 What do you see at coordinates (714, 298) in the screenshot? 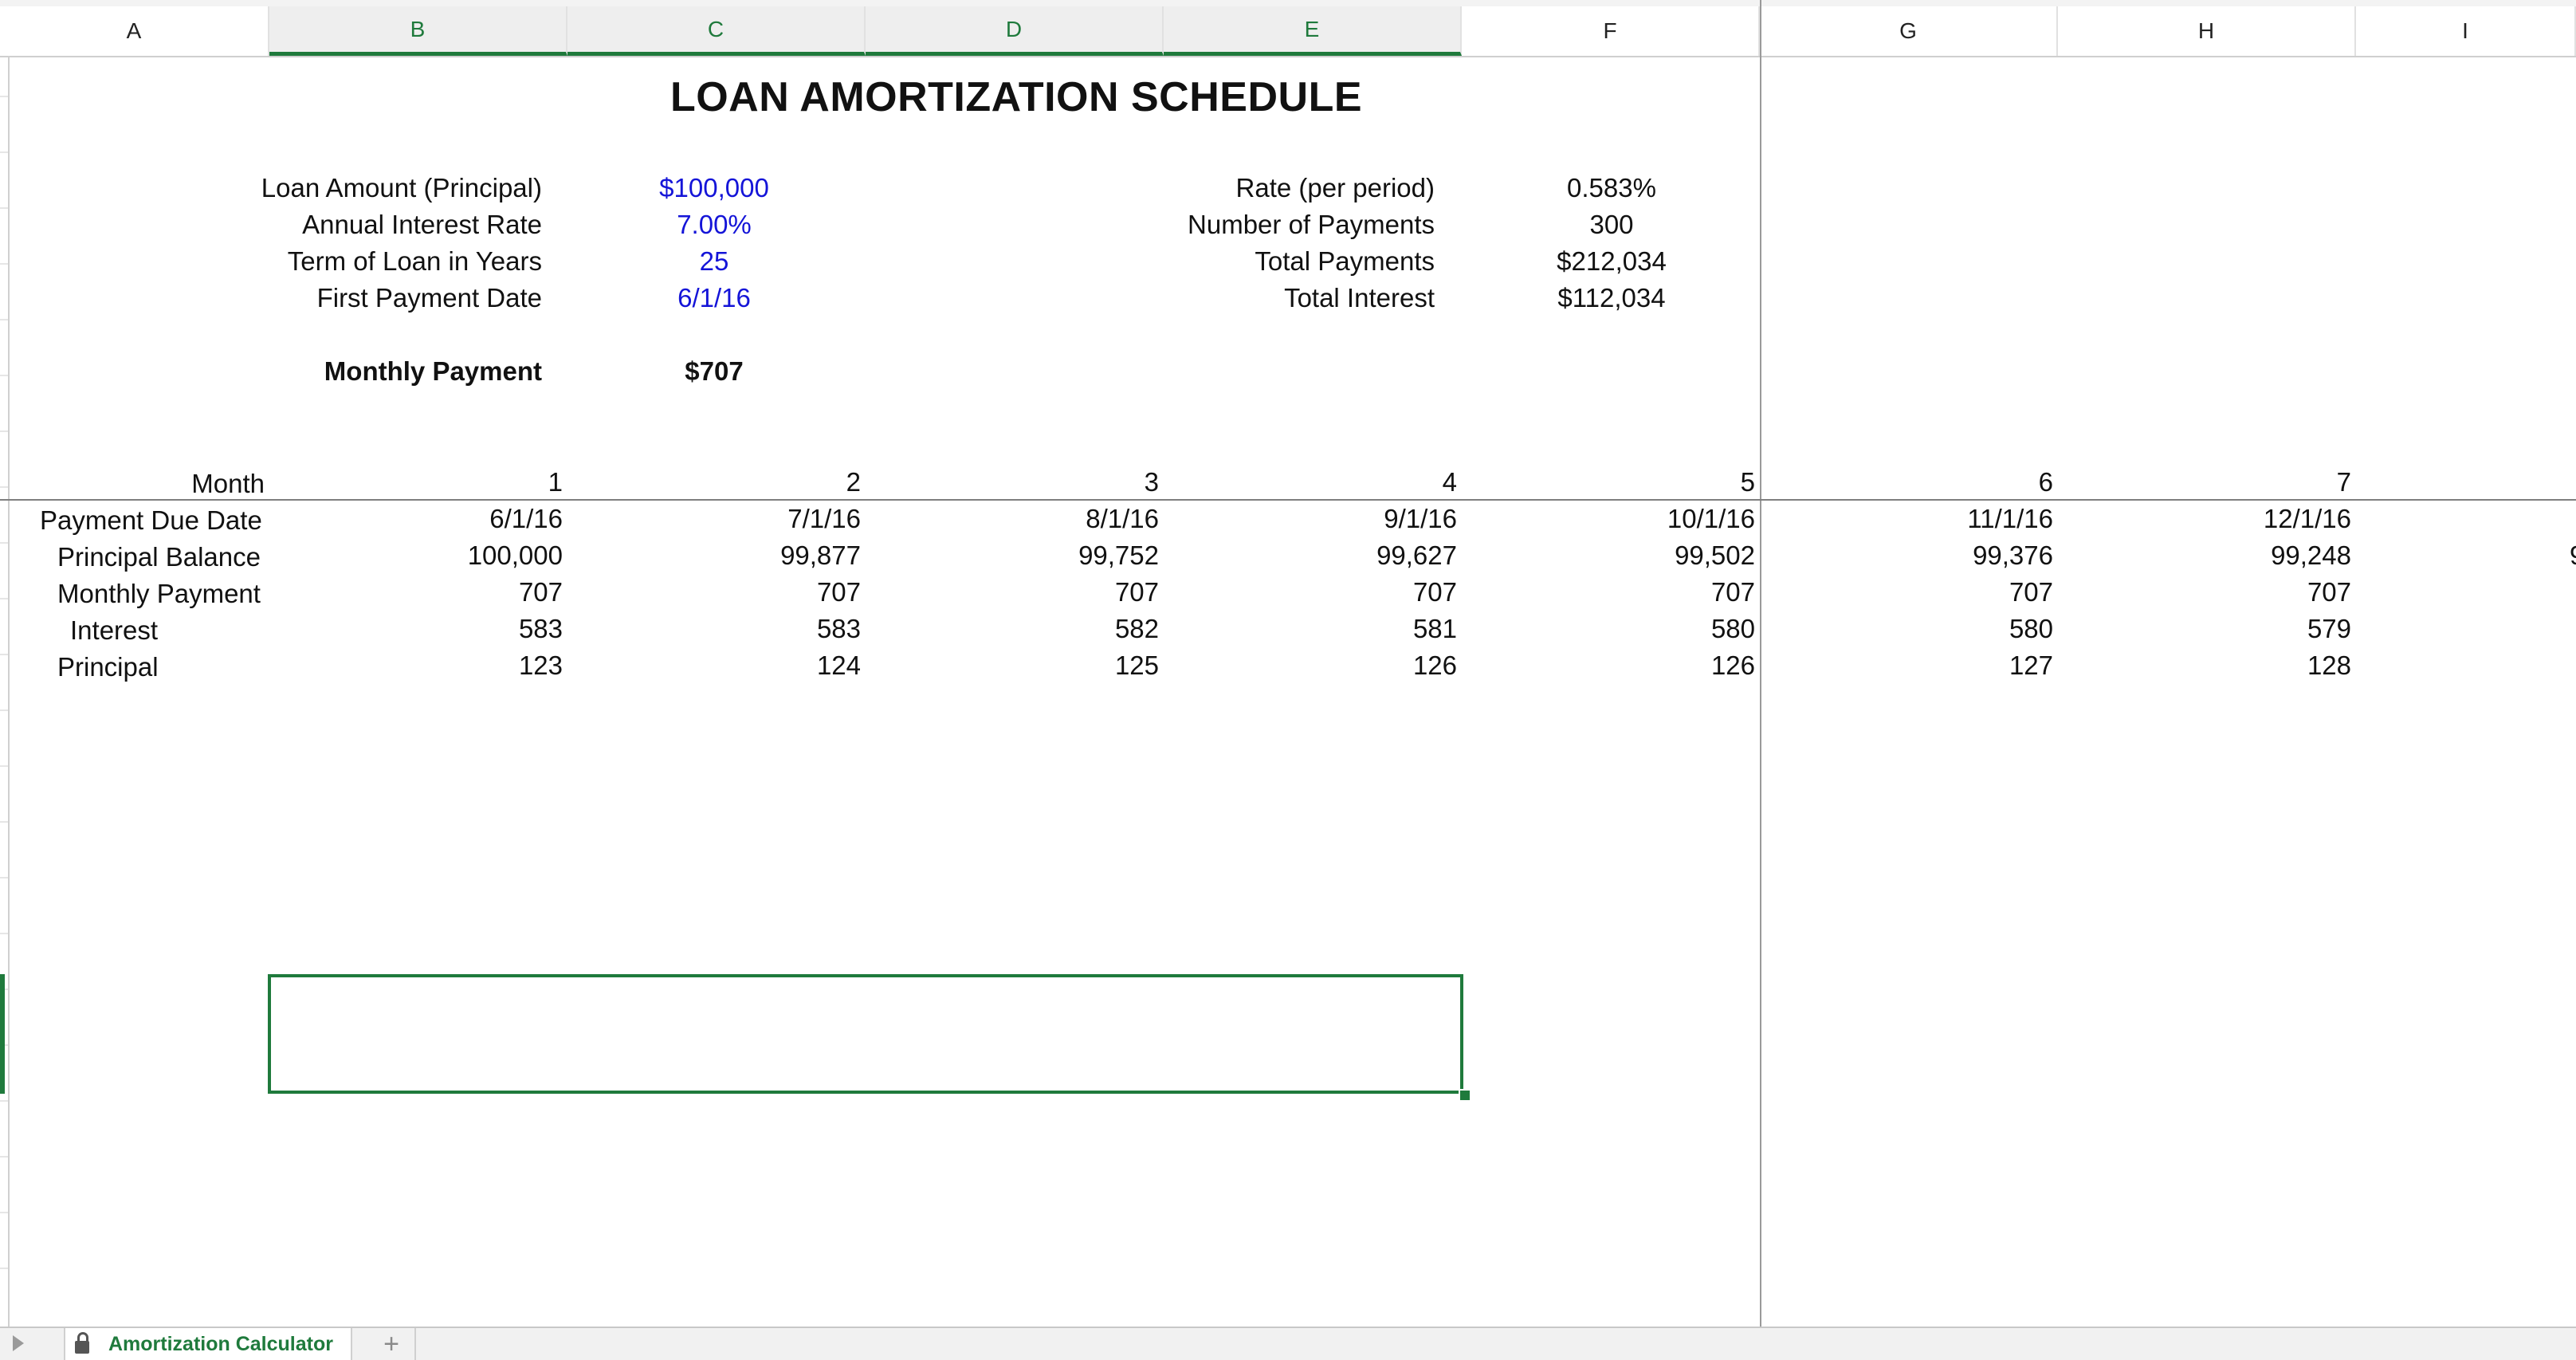
I see `first-payment-date-value: 6/1/16` at bounding box center [714, 298].